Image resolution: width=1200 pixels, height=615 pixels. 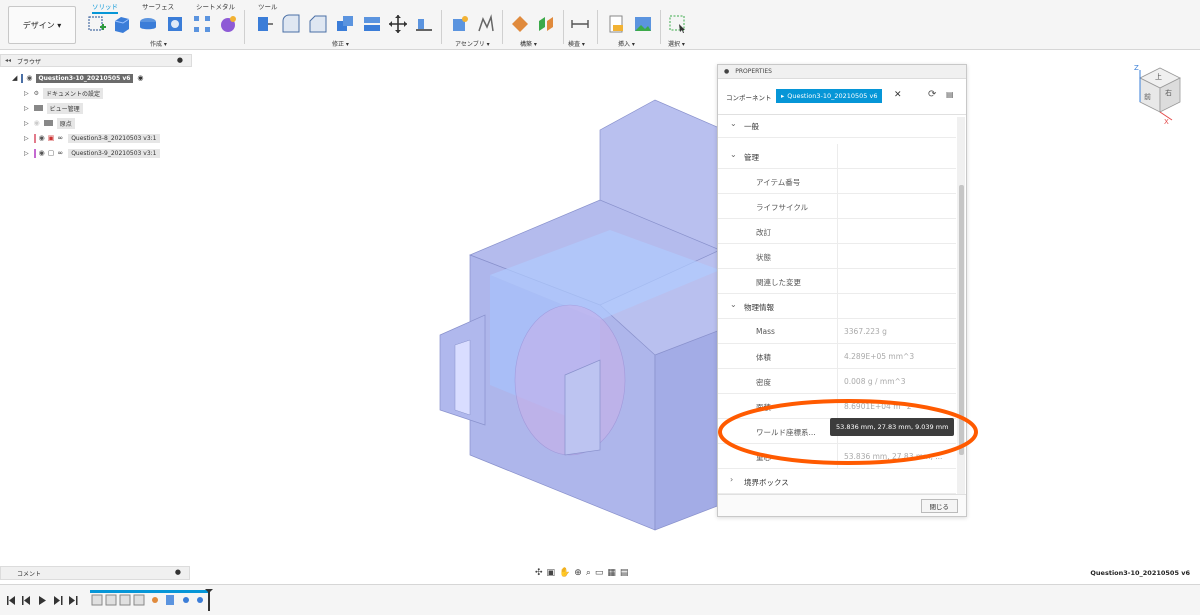 I want to click on assemble-group-label: アセンブリ ▾, so click(x=472, y=43).